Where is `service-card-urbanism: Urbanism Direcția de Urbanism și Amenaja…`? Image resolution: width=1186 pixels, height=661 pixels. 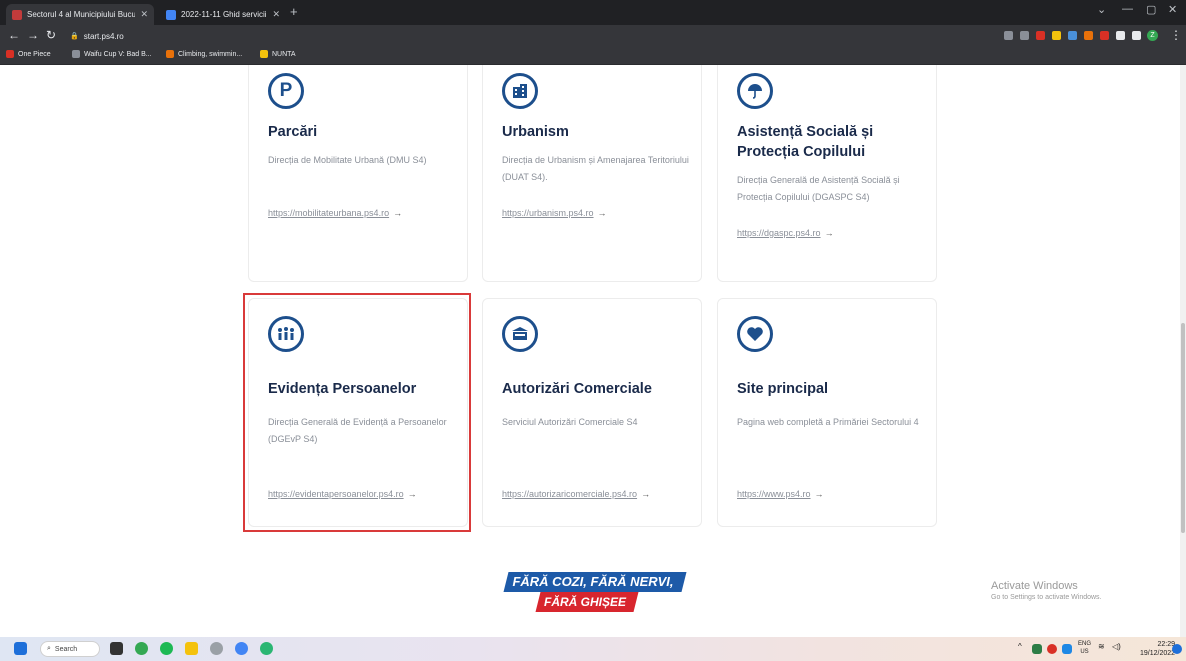 service-card-urbanism: Urbanism Direcția de Urbanism și Amenaja… is located at coordinates (592, 173).